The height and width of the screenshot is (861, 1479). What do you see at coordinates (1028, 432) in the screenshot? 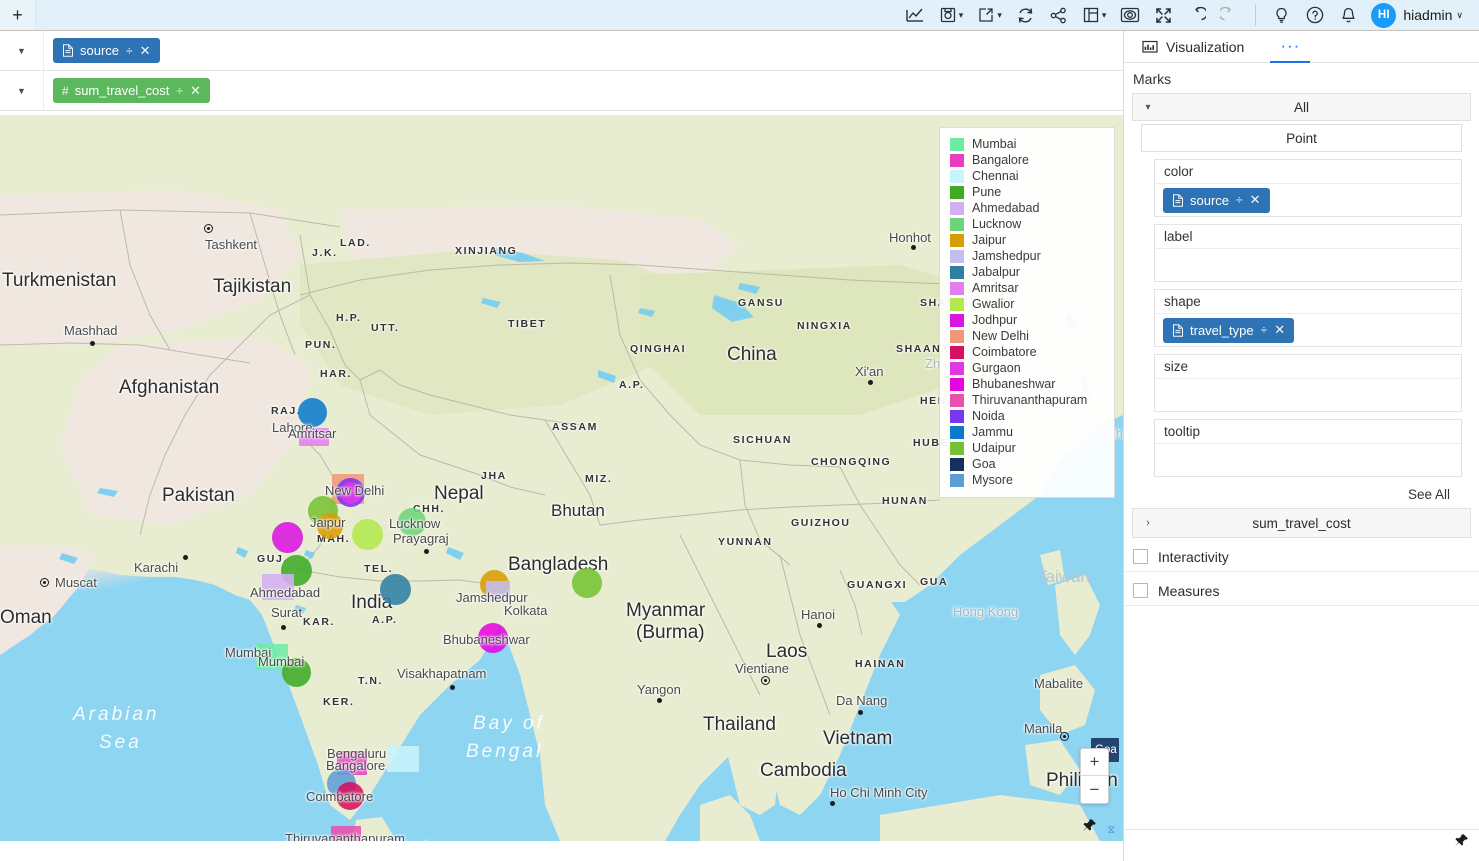
I see `legend-item: Jammu` at bounding box center [1028, 432].